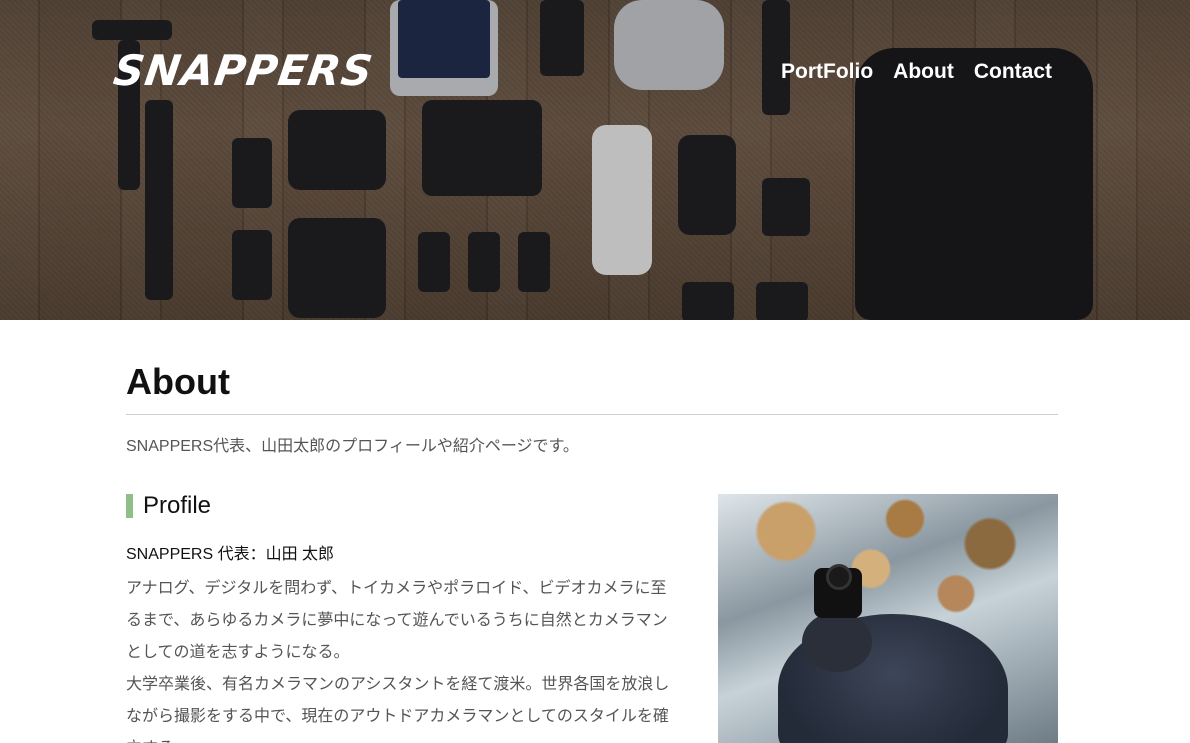  What do you see at coordinates (974, 184) in the screenshot?
I see `backpack-image` at bounding box center [974, 184].